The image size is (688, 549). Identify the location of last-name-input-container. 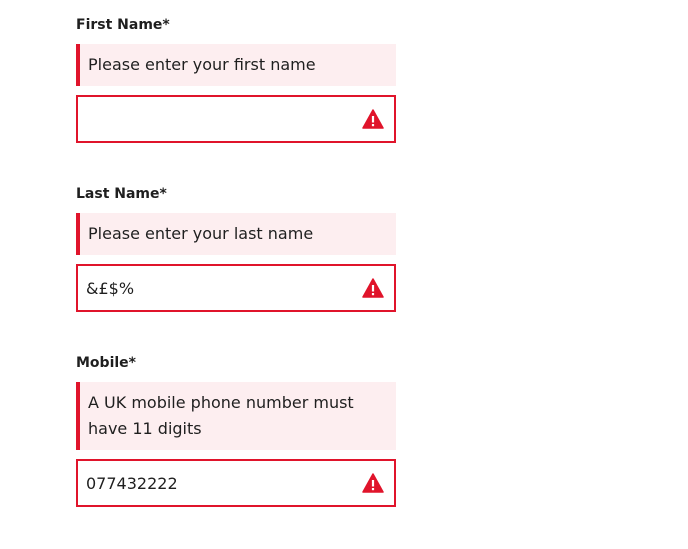
(236, 288).